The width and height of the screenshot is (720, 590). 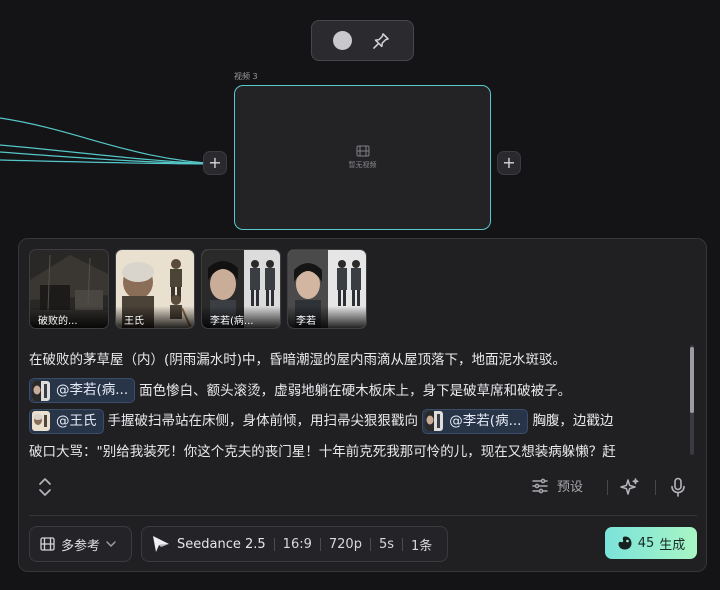 I want to click on resolution: 720p, so click(x=345, y=544).